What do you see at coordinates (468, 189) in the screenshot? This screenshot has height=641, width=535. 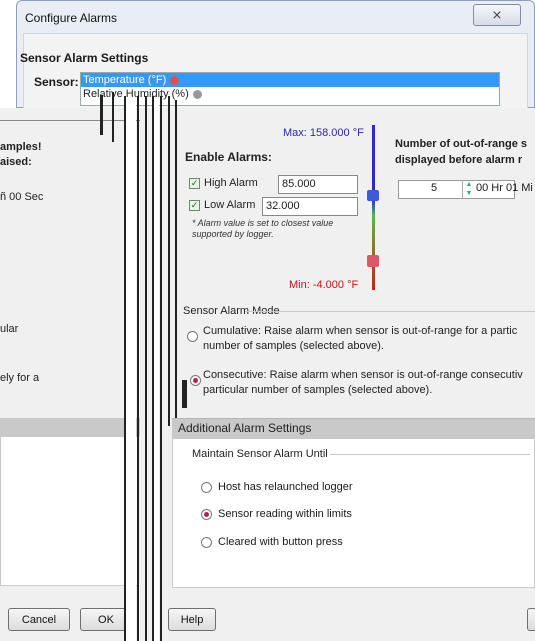 I see `spinner-arrows-icon: ▲ ▼` at bounding box center [468, 189].